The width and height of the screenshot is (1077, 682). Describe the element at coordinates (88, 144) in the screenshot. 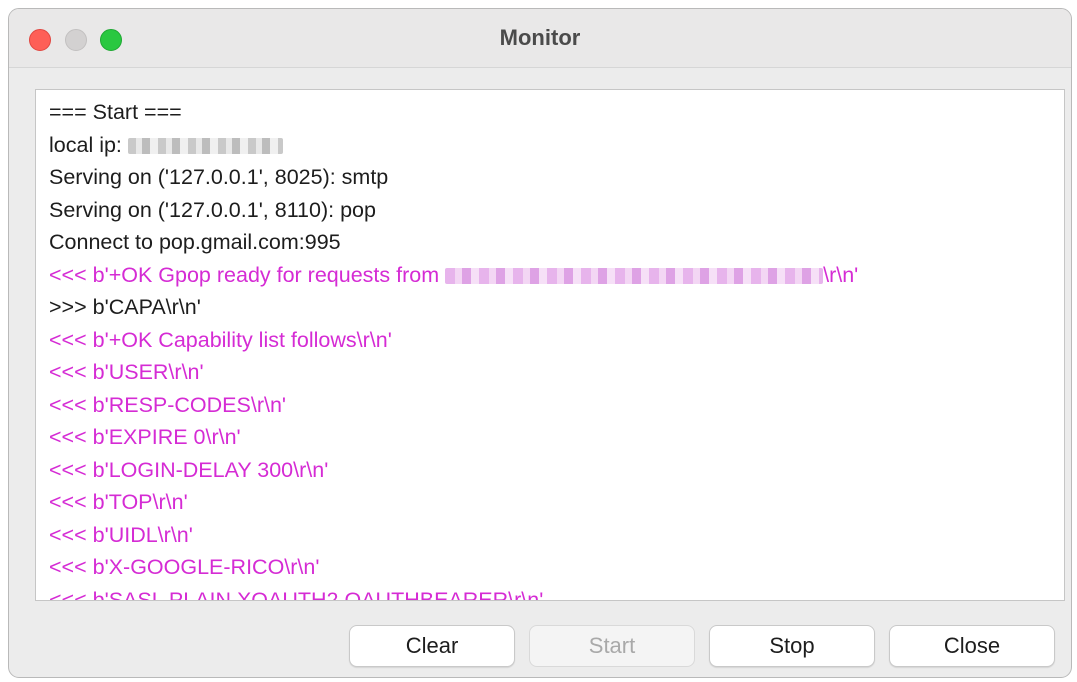

I see `log-line-text: local ip:` at that location.